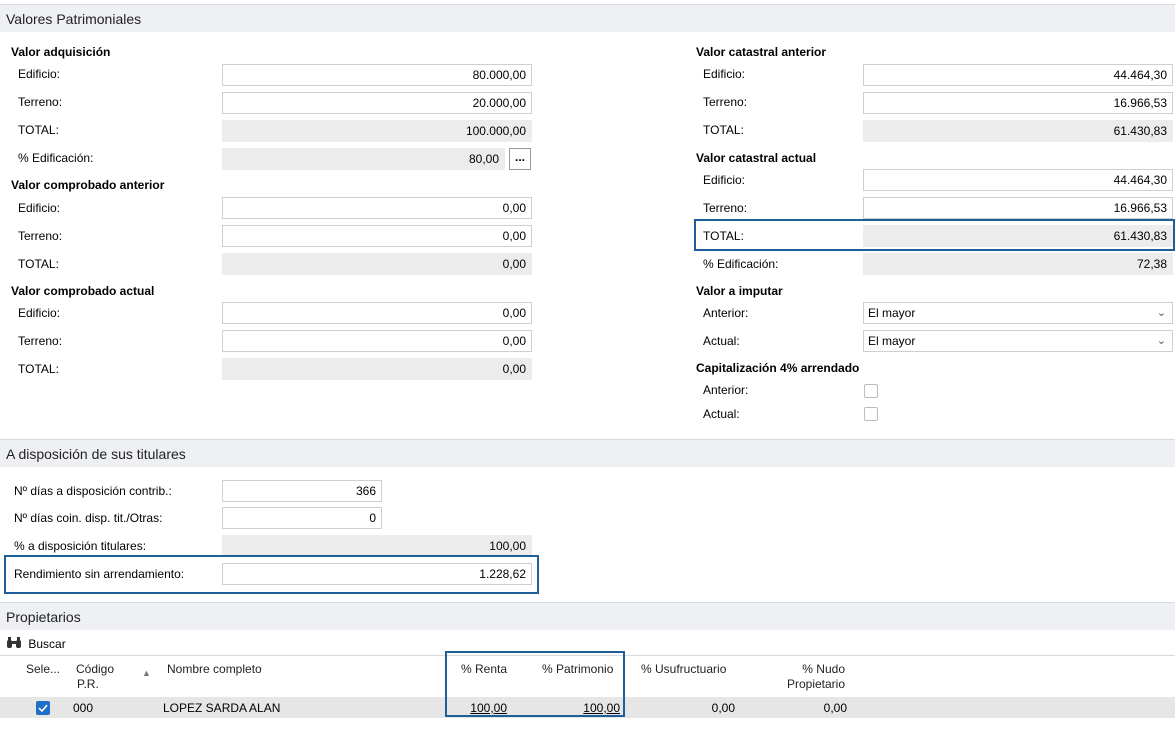 This screenshot has width=1175, height=737. Describe the element at coordinates (1018, 341) in the screenshot. I see `imputar-actual-select: El mayor ⌄` at that location.